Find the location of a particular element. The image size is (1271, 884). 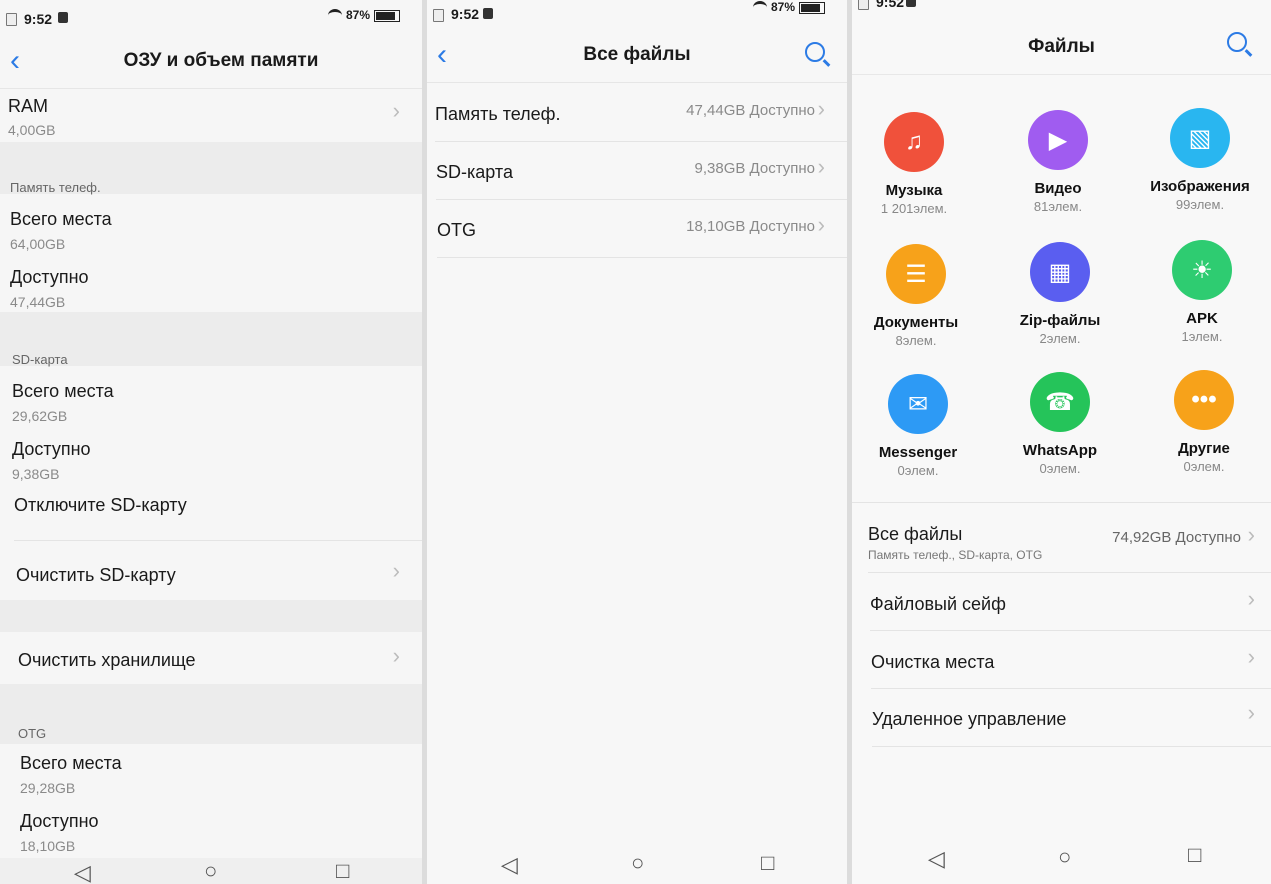

category-video: ▶ Видео 81элем. is located at coordinates (1058, 162).